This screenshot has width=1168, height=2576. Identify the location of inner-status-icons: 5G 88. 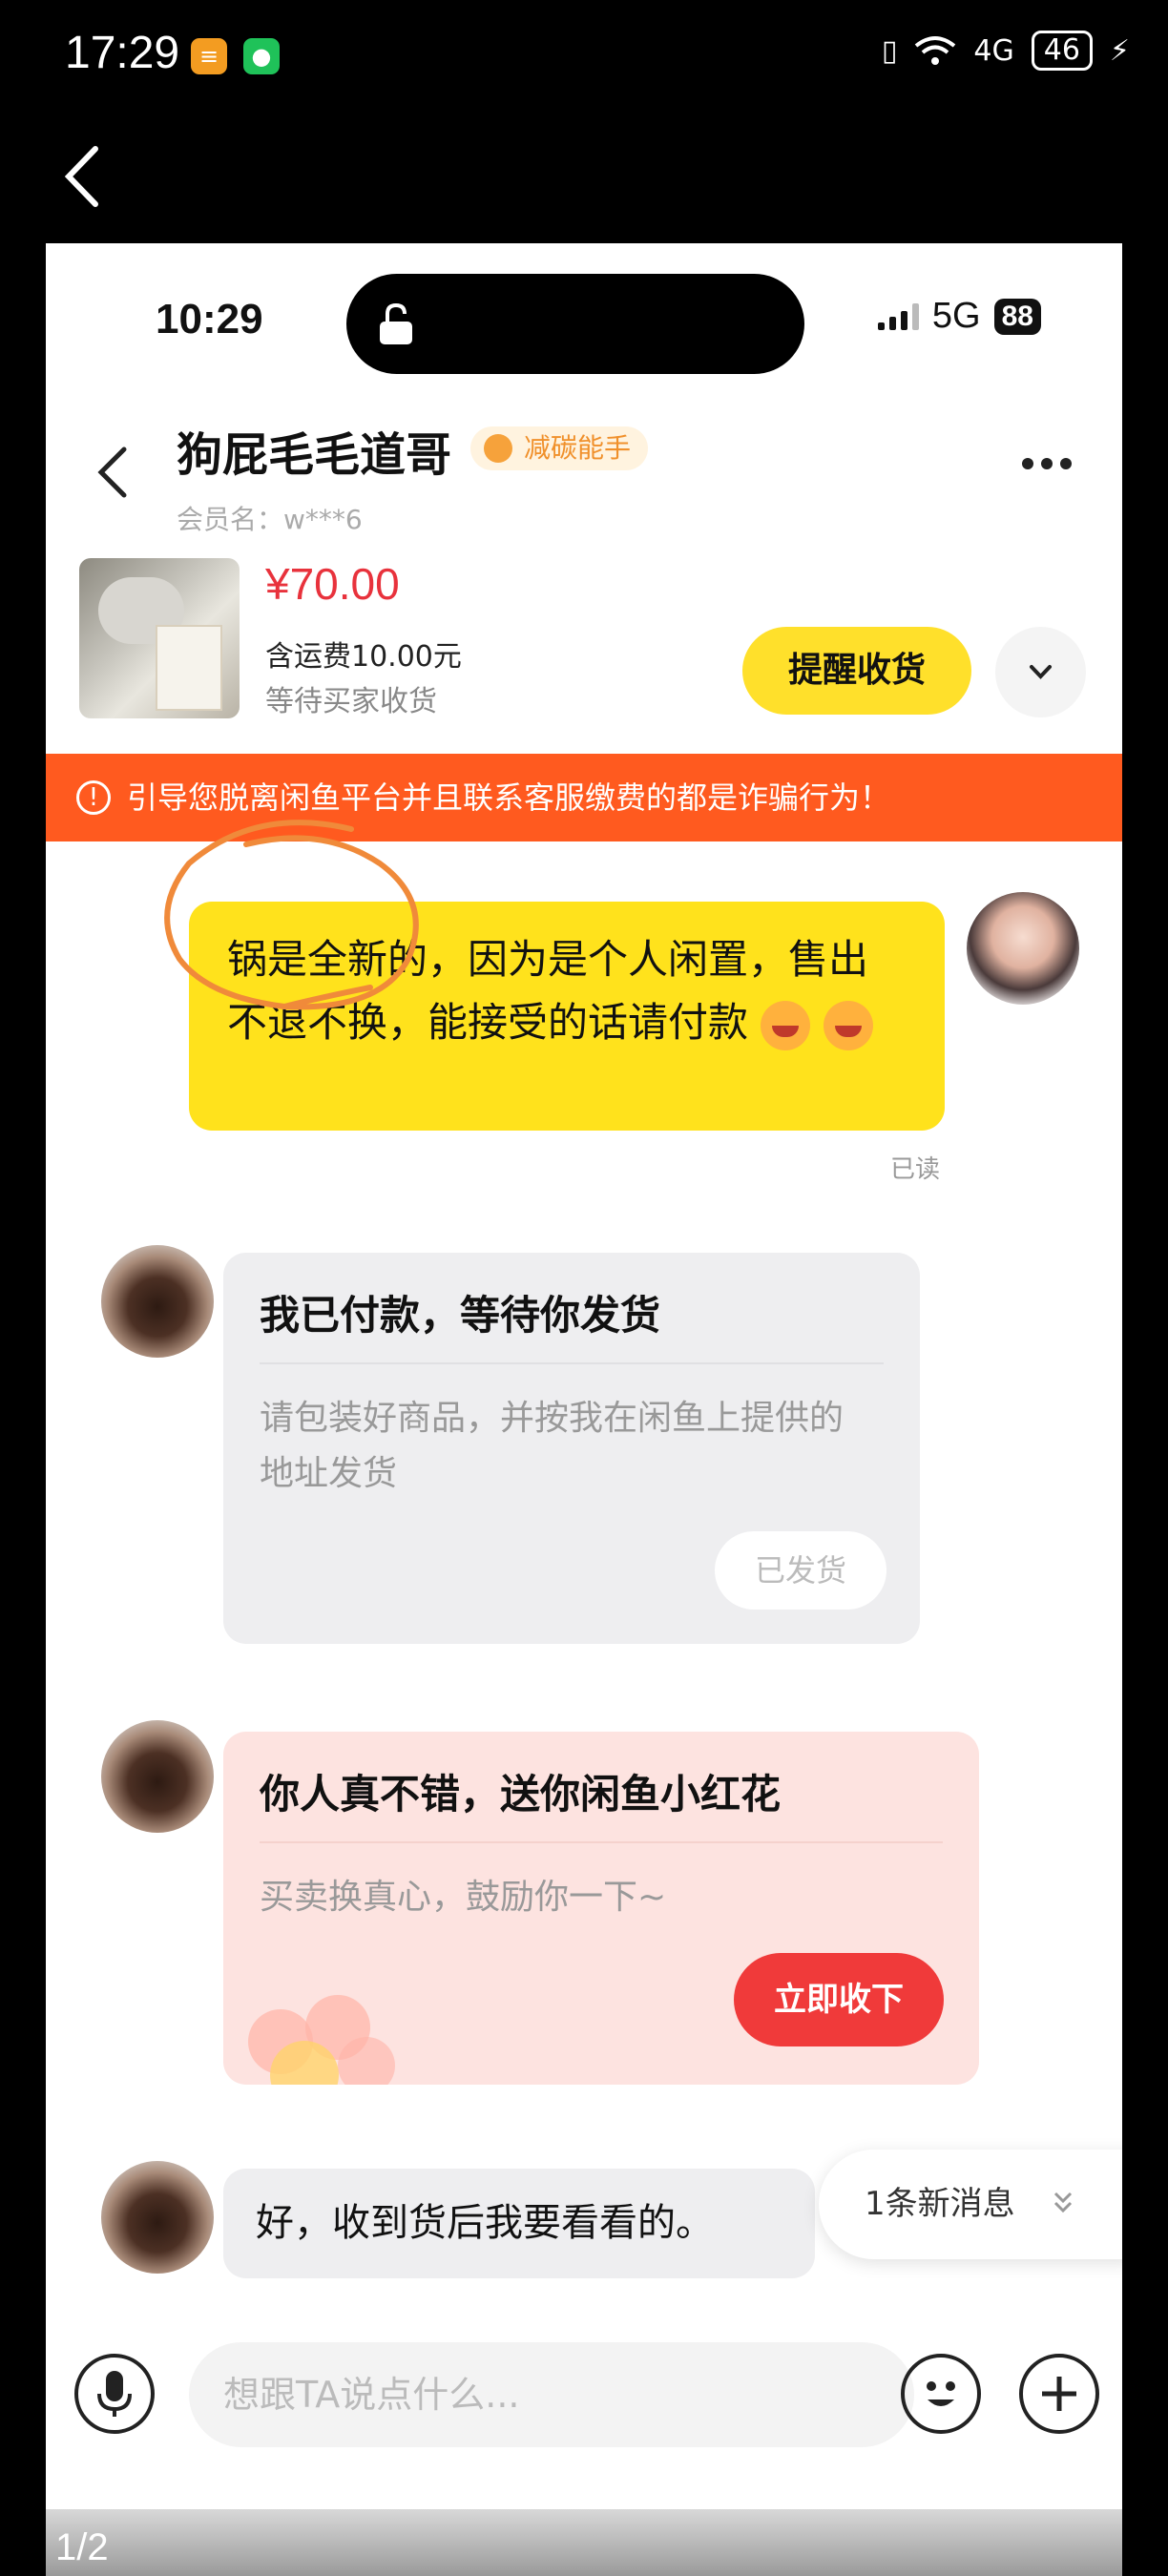
(959, 316).